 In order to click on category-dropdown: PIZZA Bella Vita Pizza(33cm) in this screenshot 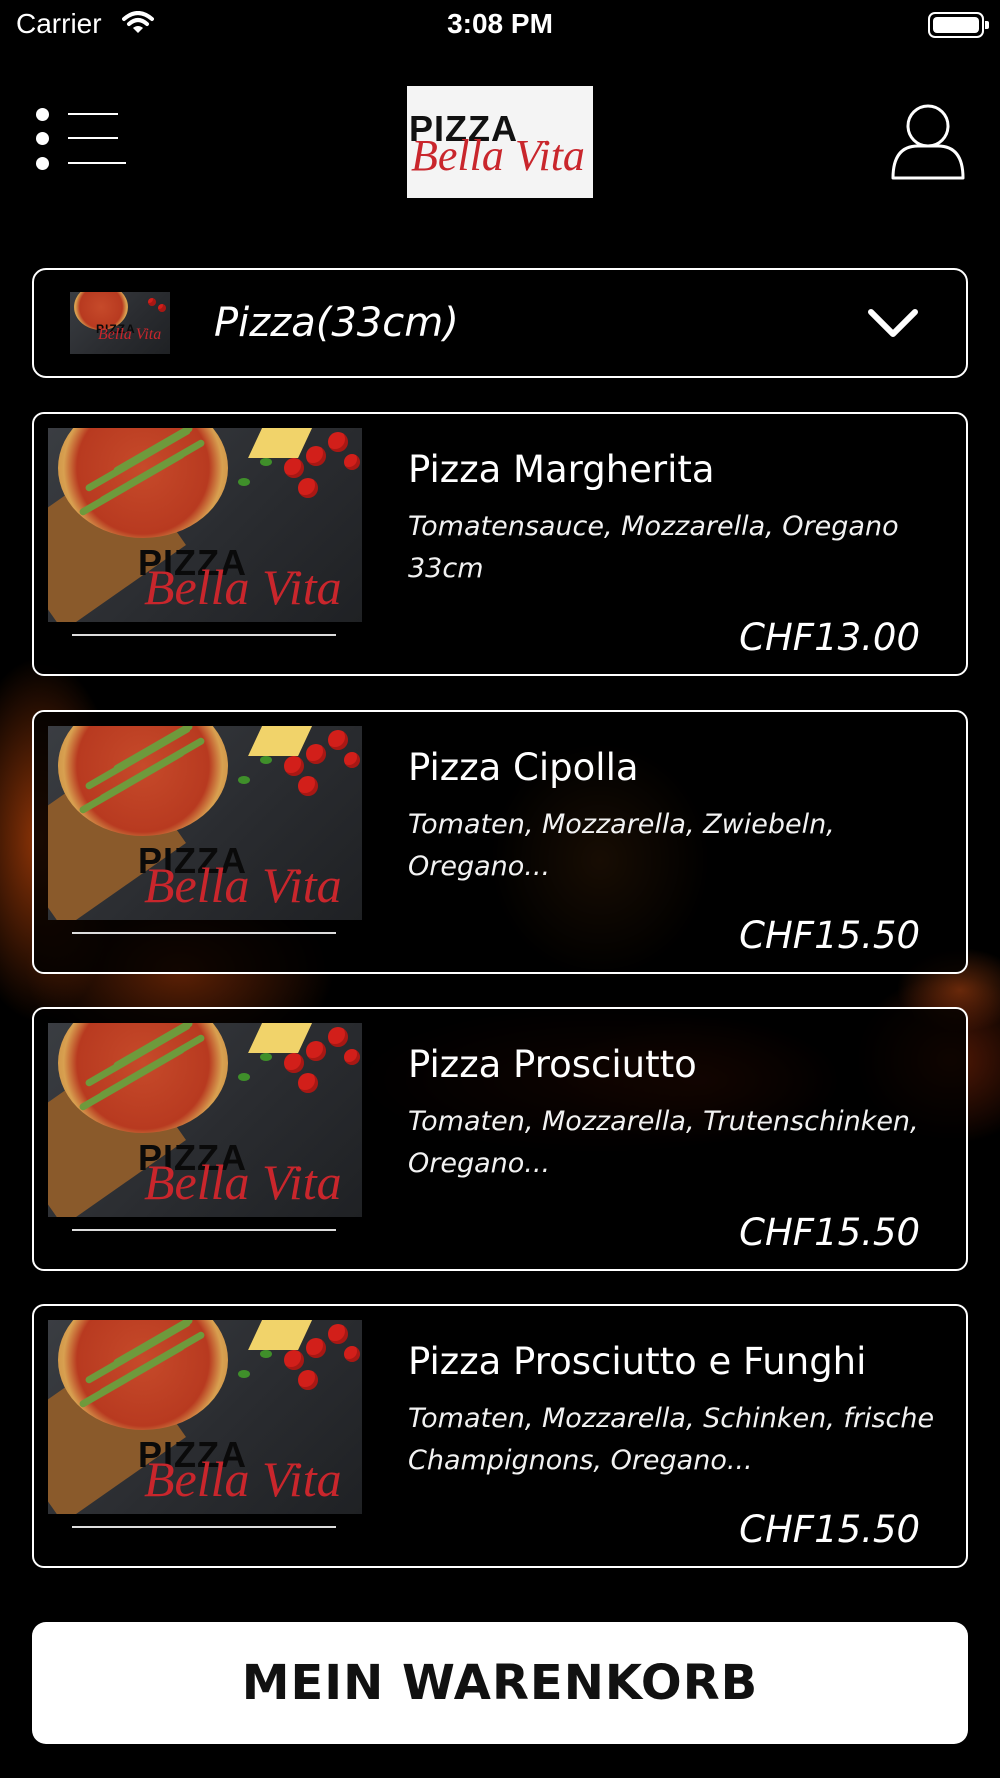, I will do `click(500, 323)`.